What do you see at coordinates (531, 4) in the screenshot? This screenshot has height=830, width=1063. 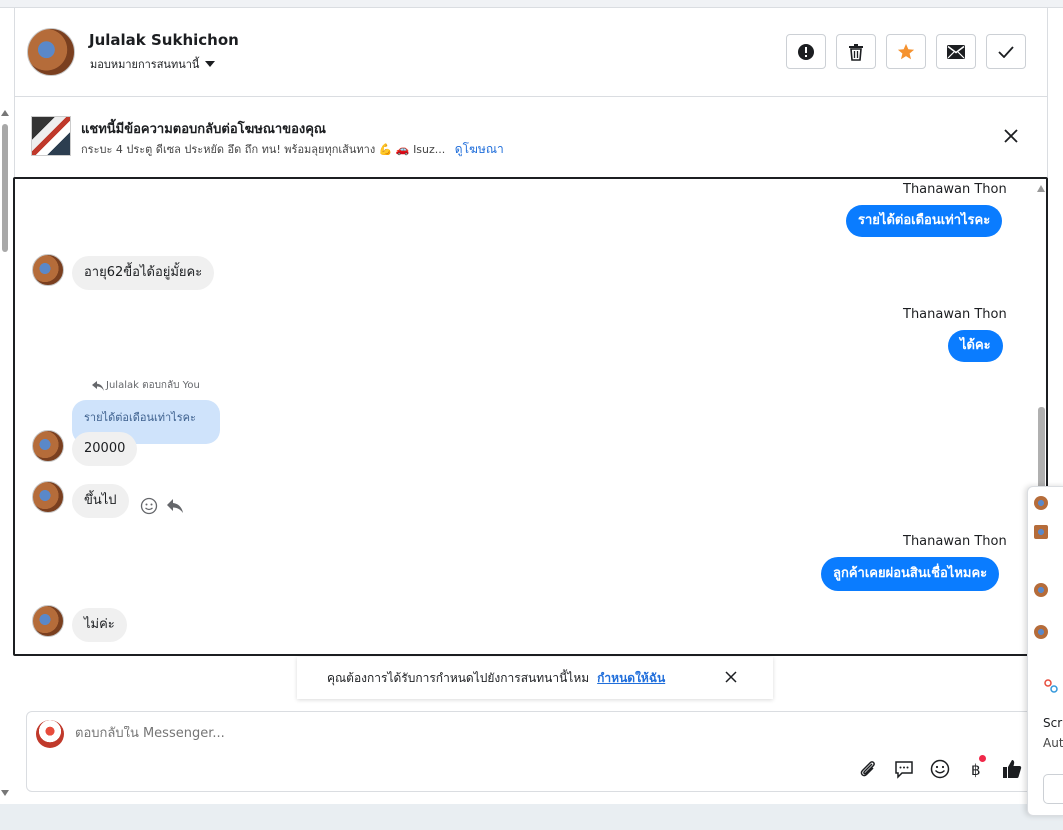 I see `top-strip` at bounding box center [531, 4].